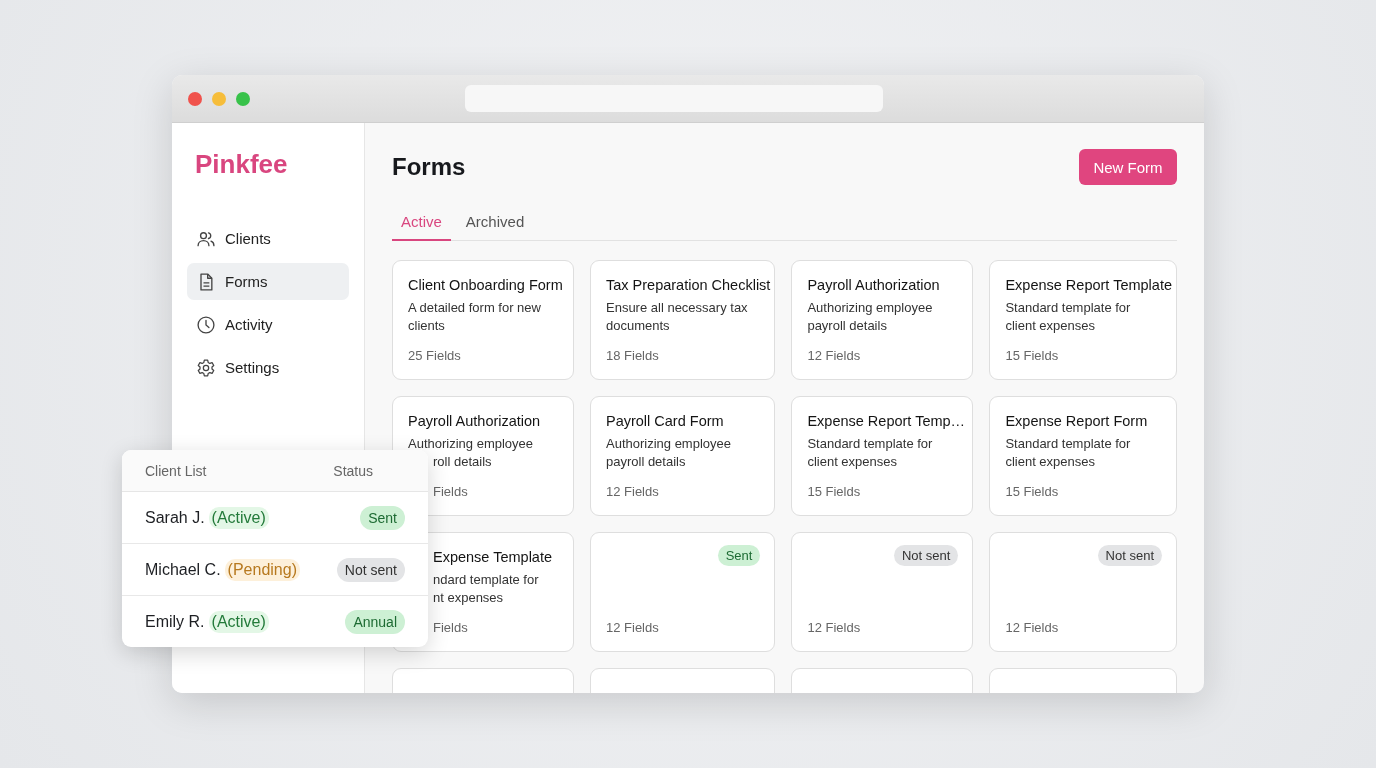 The image size is (1376, 768). What do you see at coordinates (176, 470) in the screenshot?
I see `column-header: Client List` at bounding box center [176, 470].